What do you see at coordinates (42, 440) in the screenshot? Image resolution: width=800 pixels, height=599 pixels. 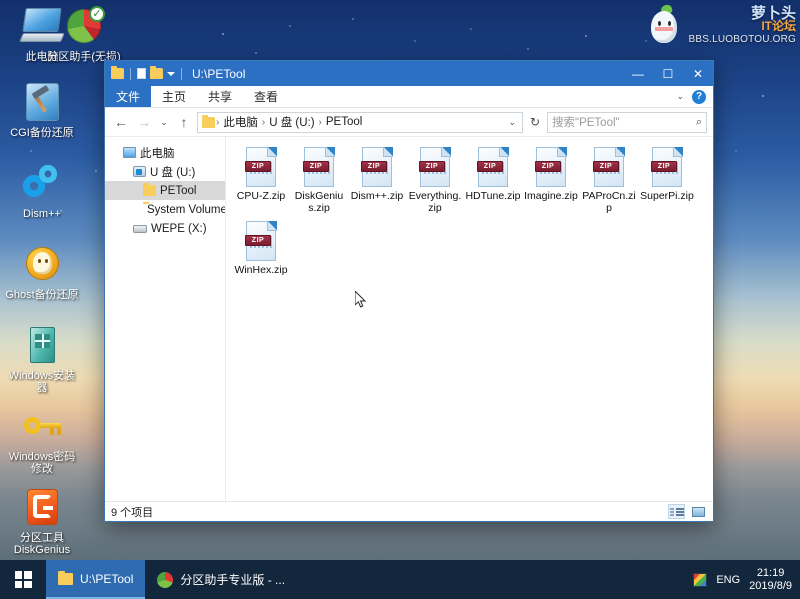 I see `desktop-icon-windows-password: Windows密码修改` at bounding box center [42, 440].